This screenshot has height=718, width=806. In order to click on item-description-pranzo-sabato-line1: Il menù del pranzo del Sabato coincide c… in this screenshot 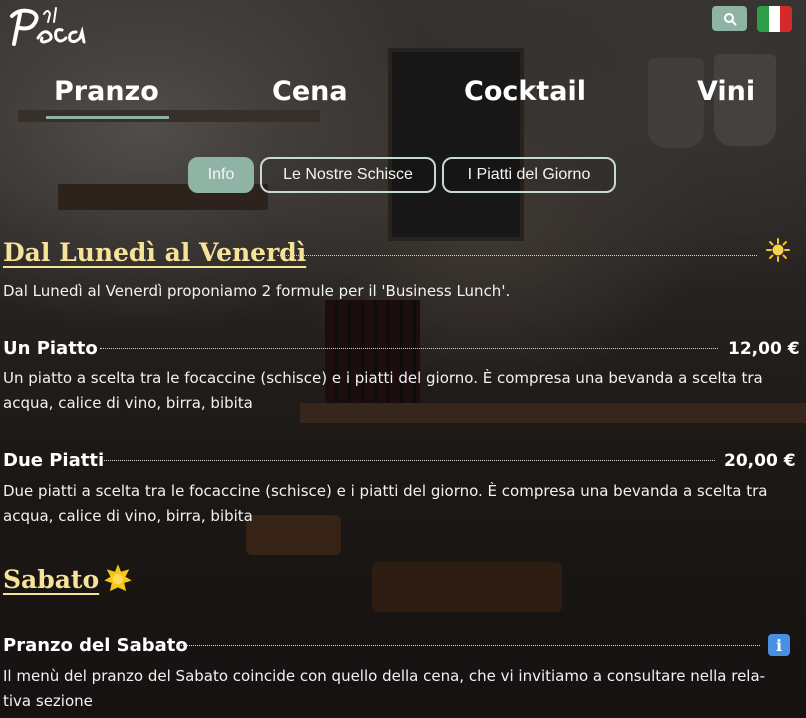, I will do `click(384, 676)`.